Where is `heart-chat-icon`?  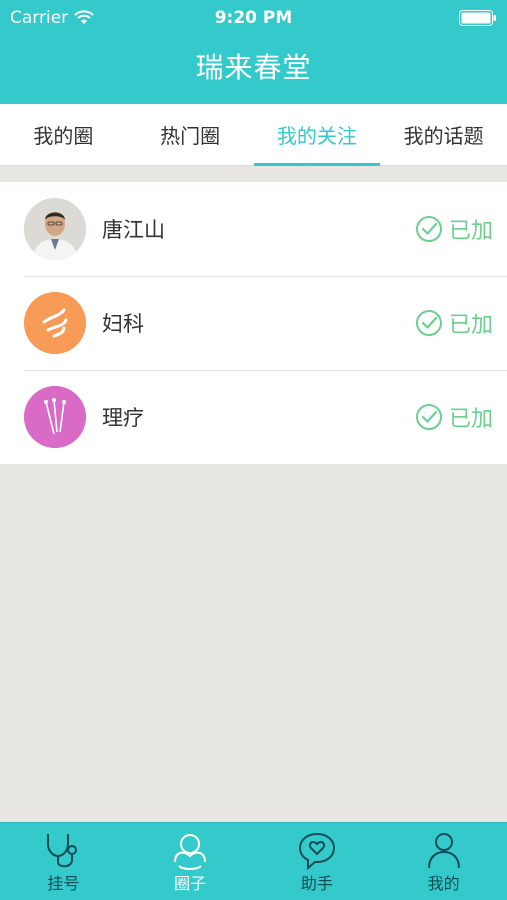
heart-chat-icon is located at coordinates (316, 851).